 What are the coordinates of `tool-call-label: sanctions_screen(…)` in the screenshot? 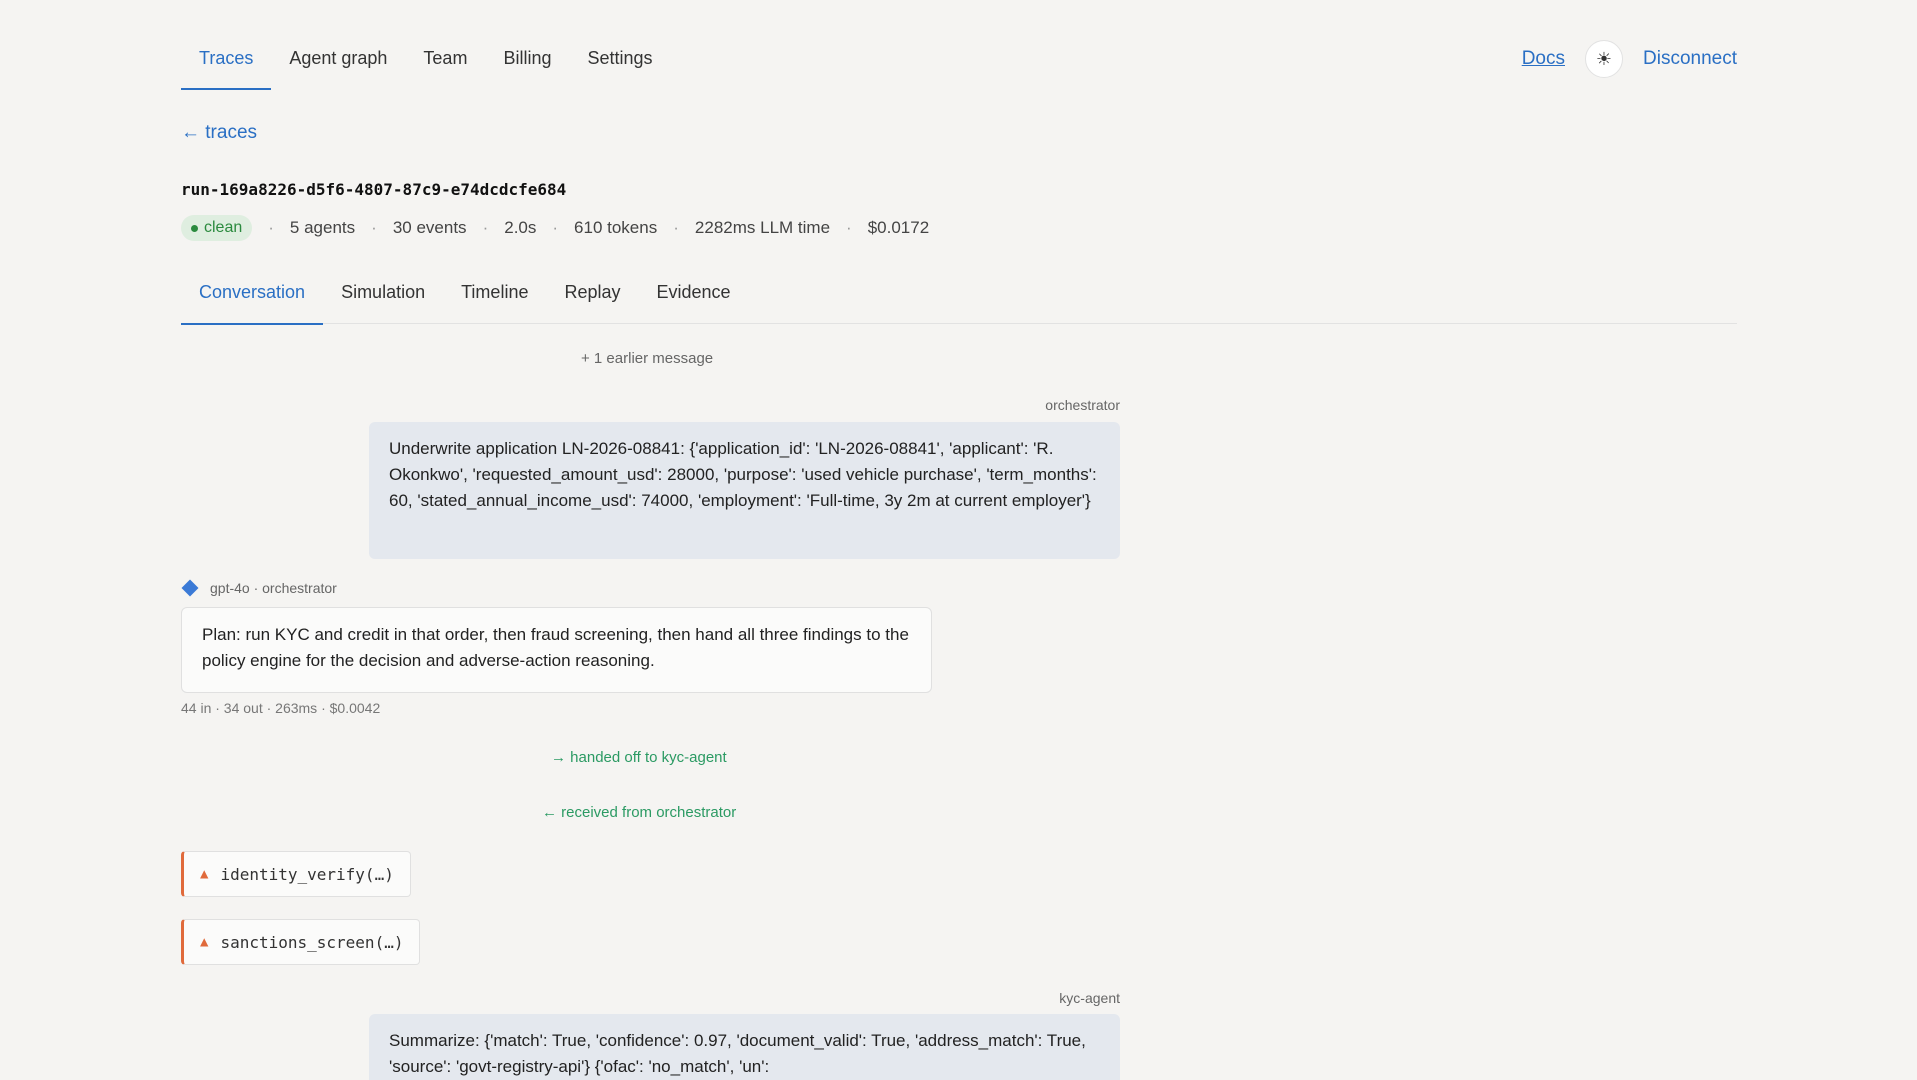 It's located at (312, 942).